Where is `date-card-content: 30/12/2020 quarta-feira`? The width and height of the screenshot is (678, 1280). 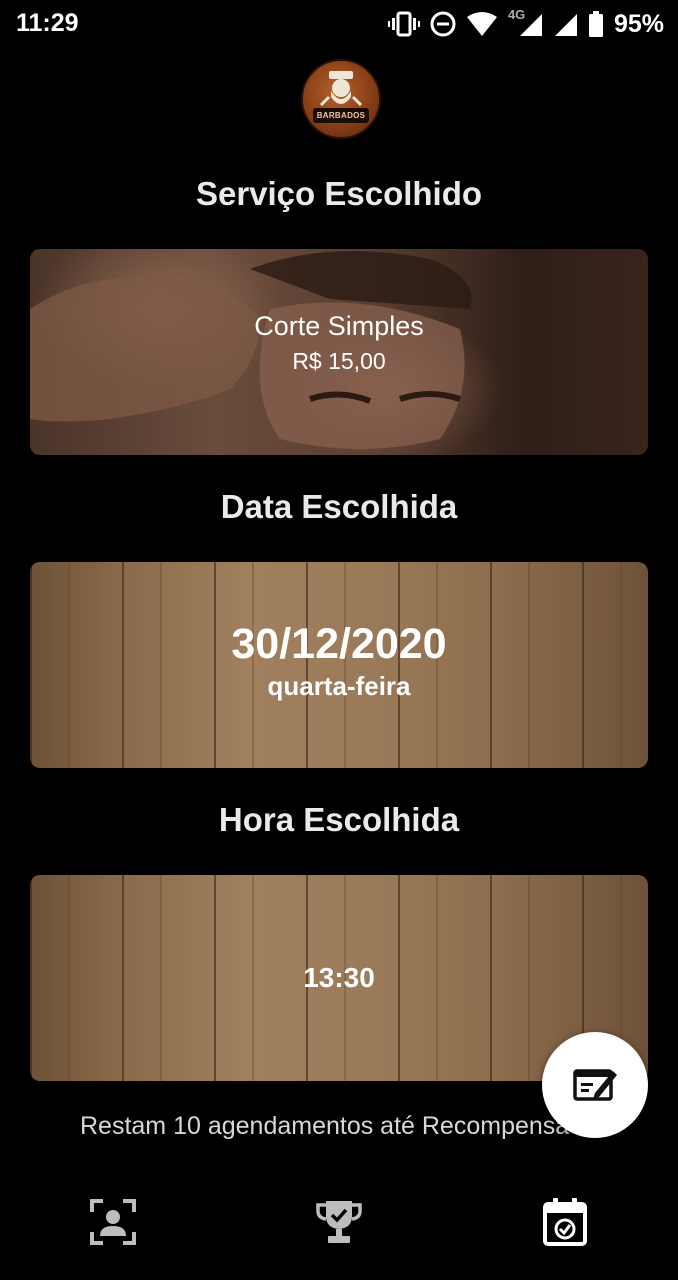
date-card-content: 30/12/2020 quarta-feira is located at coordinates (339, 665).